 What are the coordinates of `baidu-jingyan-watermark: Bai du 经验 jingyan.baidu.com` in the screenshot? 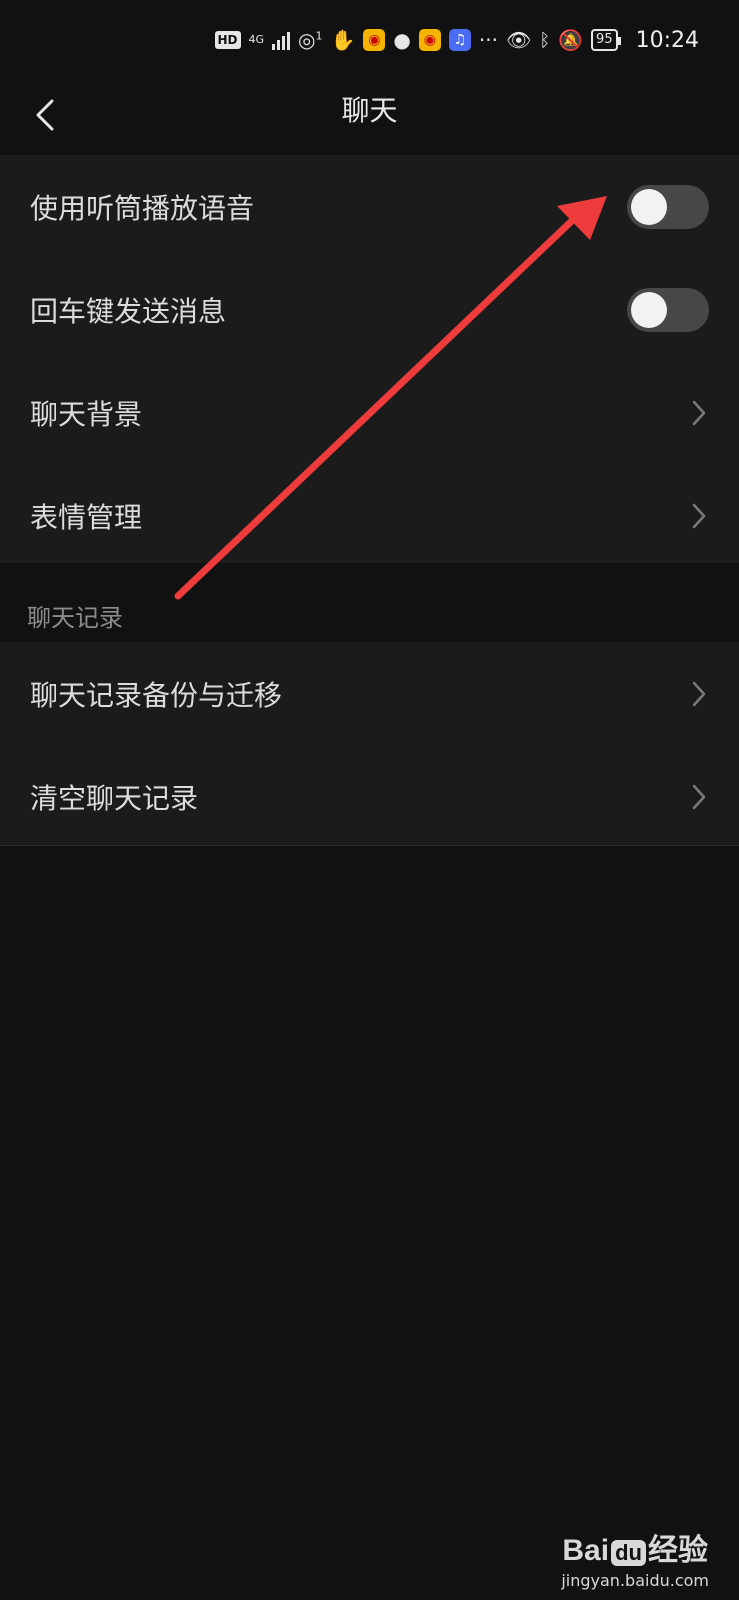 It's located at (635, 1557).